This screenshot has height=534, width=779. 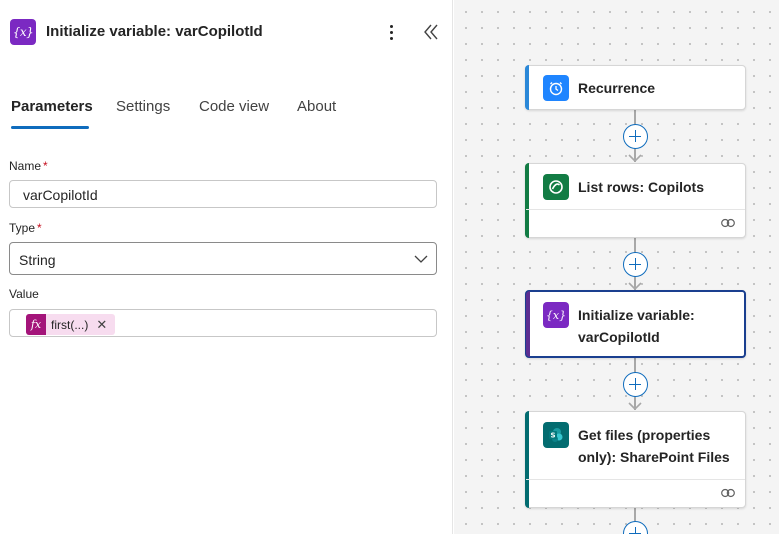 What do you see at coordinates (635, 200) in the screenshot?
I see `flow-node-list-rows: List rows: Copilots` at bounding box center [635, 200].